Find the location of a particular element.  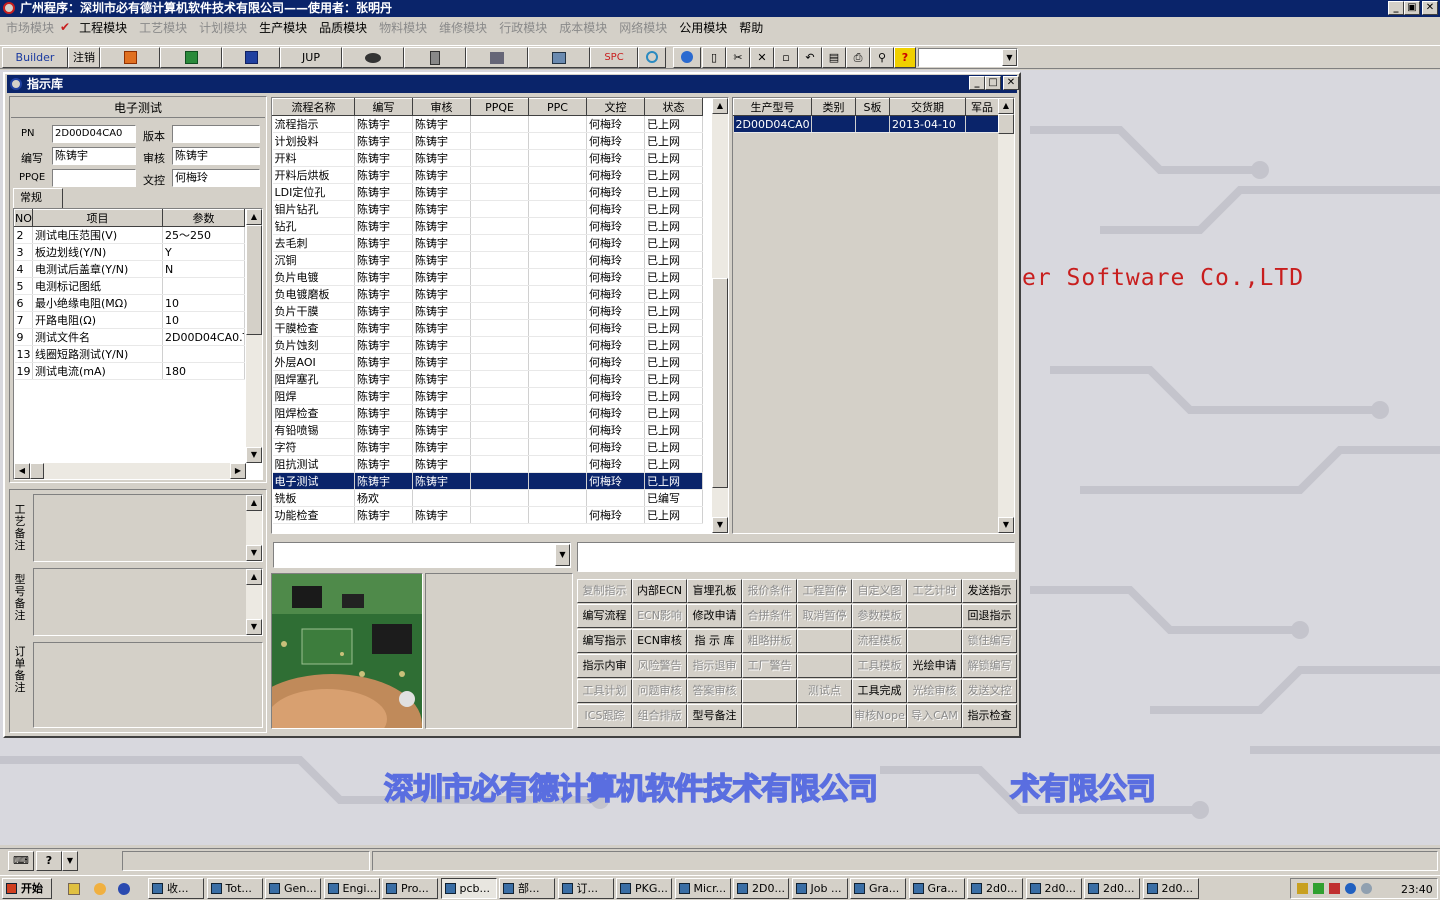

function-button-0-3: 报价条件 is located at coordinates (769, 591).